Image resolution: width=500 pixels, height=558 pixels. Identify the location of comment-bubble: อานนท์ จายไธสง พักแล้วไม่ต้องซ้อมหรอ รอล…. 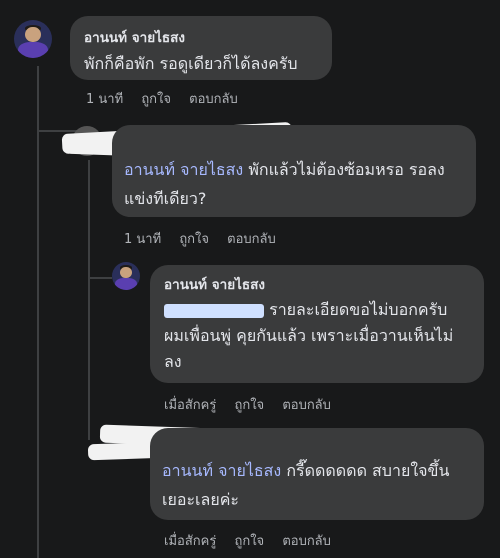
(294, 171).